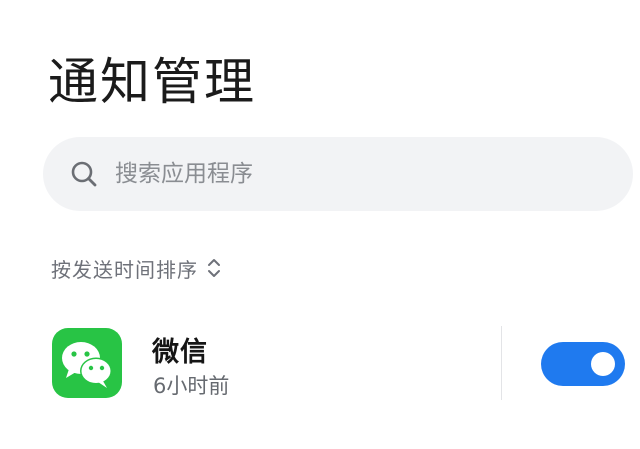 The image size is (640, 449). Describe the element at coordinates (583, 364) in the screenshot. I see `notification-toggle` at that location.